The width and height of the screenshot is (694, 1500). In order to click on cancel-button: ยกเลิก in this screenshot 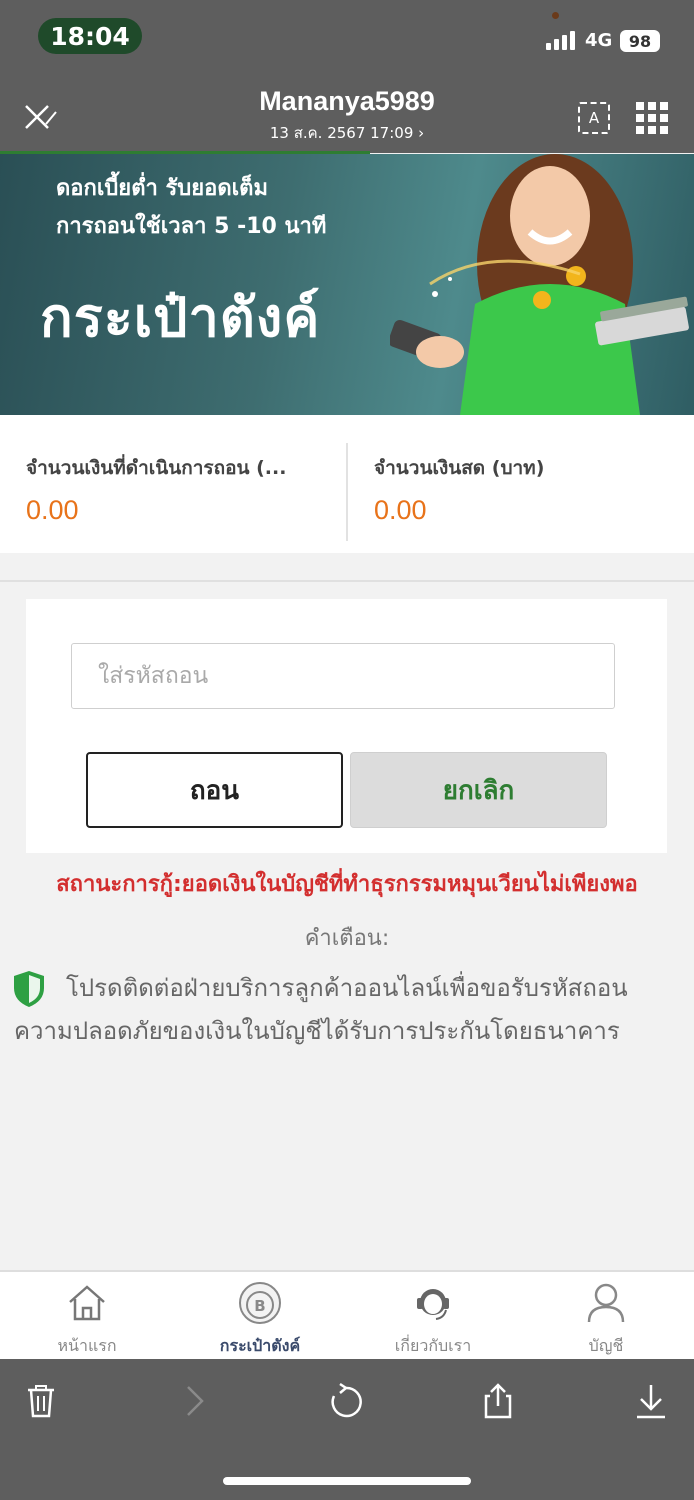, I will do `click(478, 790)`.